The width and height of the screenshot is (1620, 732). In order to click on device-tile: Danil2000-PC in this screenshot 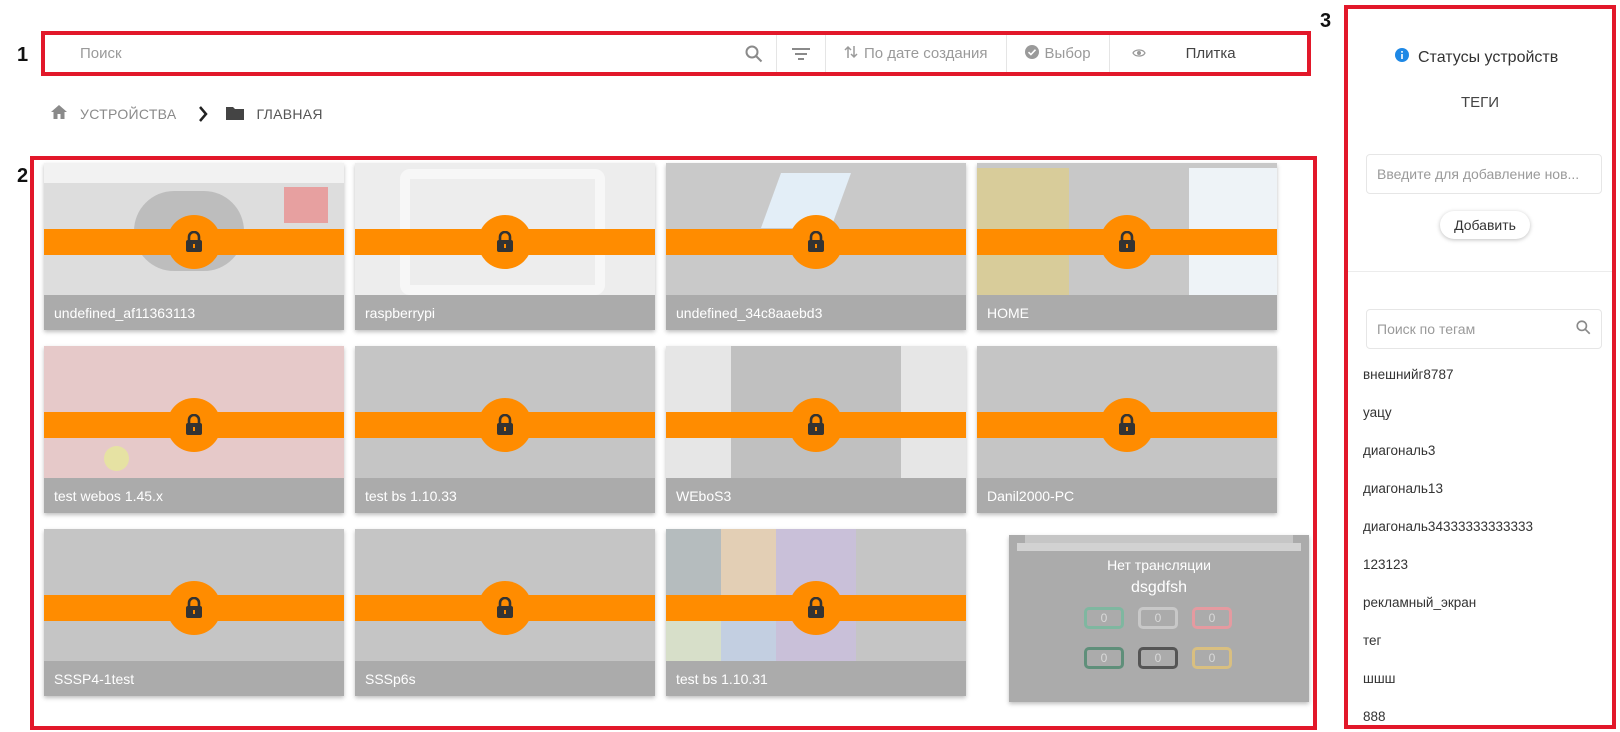, I will do `click(1127, 429)`.